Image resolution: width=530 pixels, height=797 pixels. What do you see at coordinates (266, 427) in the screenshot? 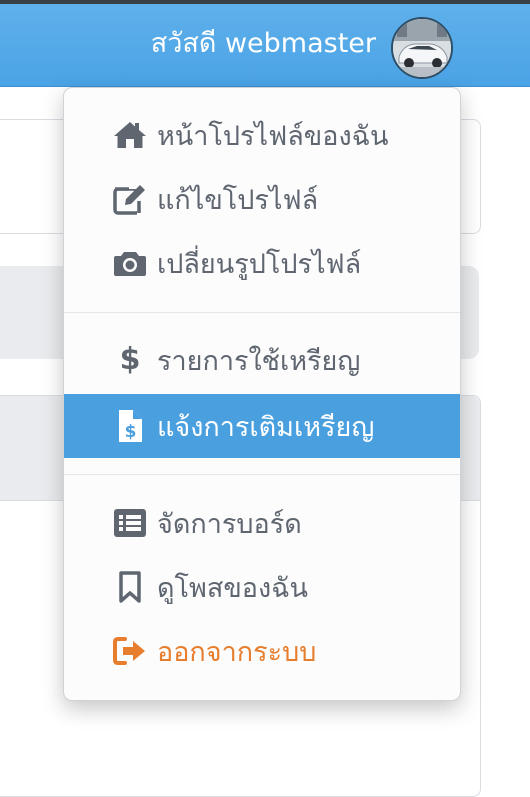
I see `menu-item-label: แจ้งการเติมเหรียญ` at bounding box center [266, 427].